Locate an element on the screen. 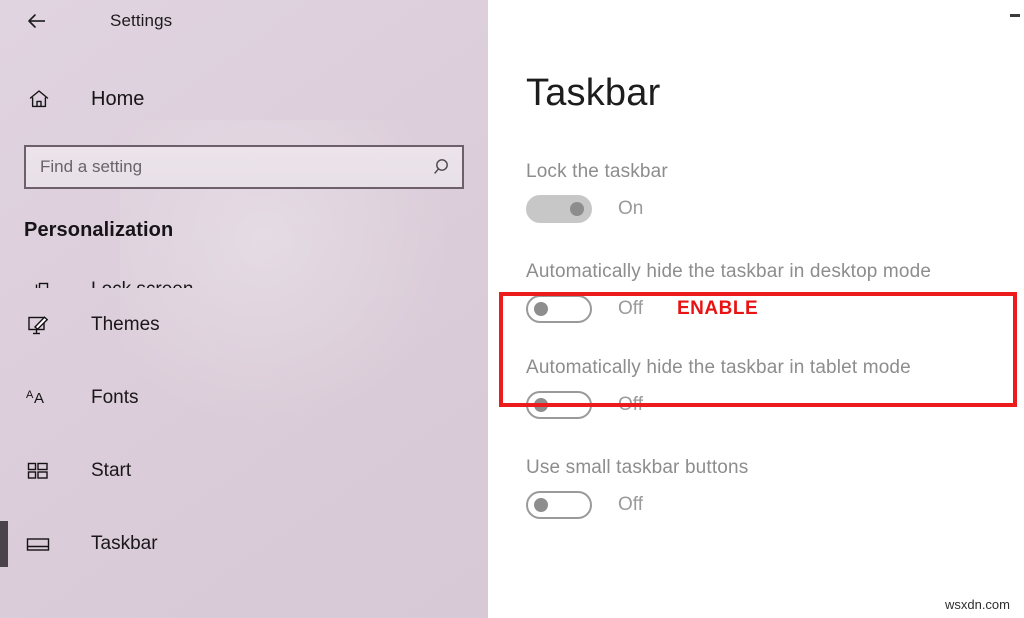 Image resolution: width=1024 pixels, height=618 pixels. sidebar-item-fonts-label: Fonts is located at coordinates (115, 397).